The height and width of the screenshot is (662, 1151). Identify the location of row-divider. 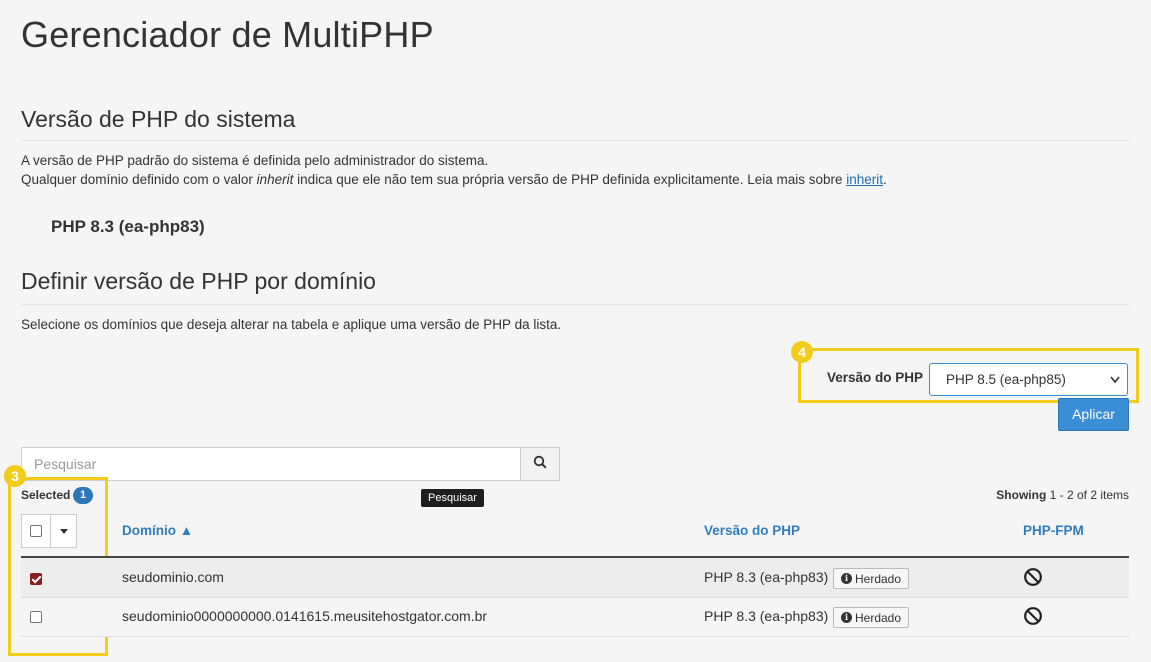
(575, 636).